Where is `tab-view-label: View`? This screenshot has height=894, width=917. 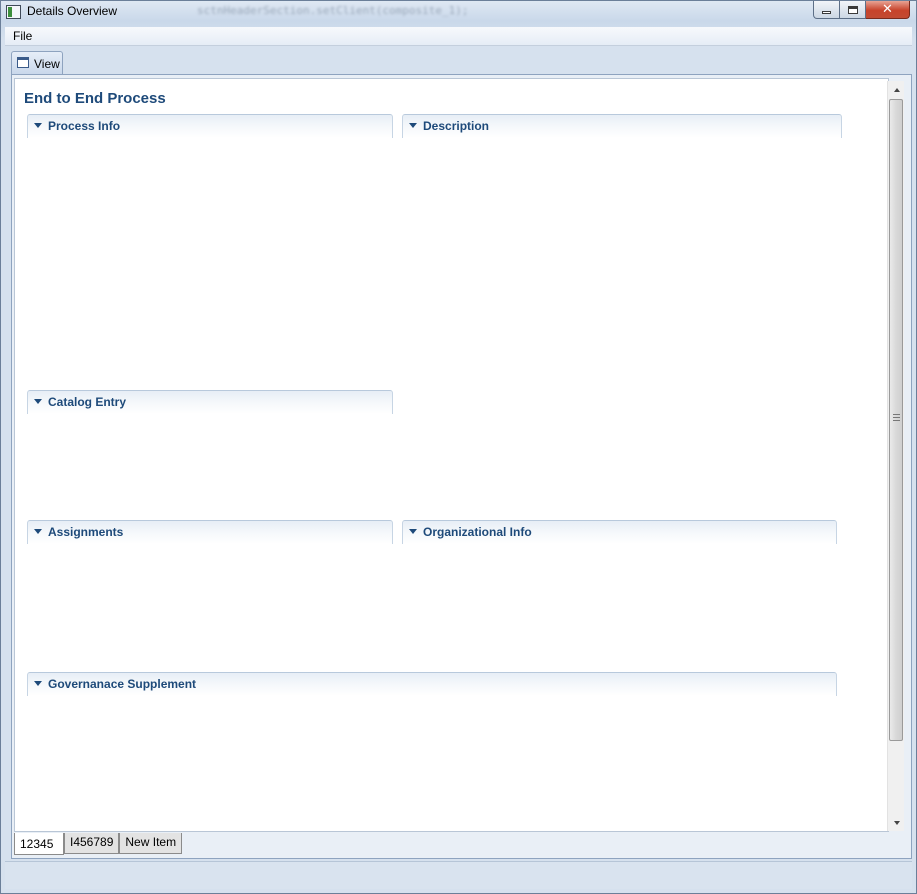 tab-view-label: View is located at coordinates (47, 64).